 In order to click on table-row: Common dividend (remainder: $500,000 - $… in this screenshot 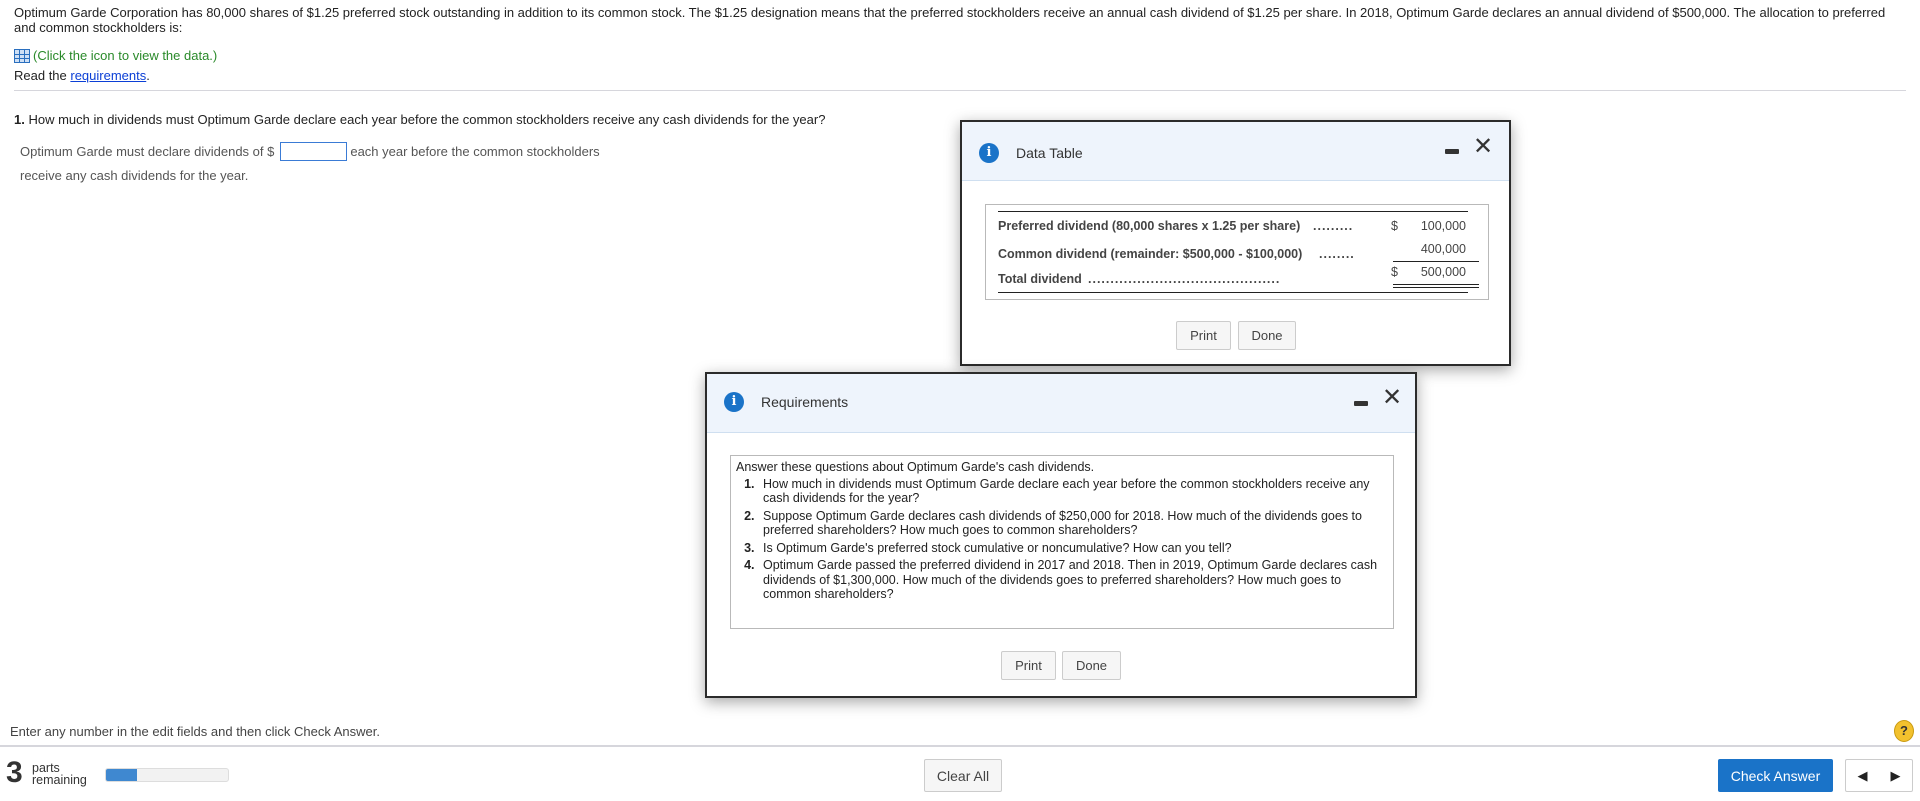, I will do `click(1238, 252)`.